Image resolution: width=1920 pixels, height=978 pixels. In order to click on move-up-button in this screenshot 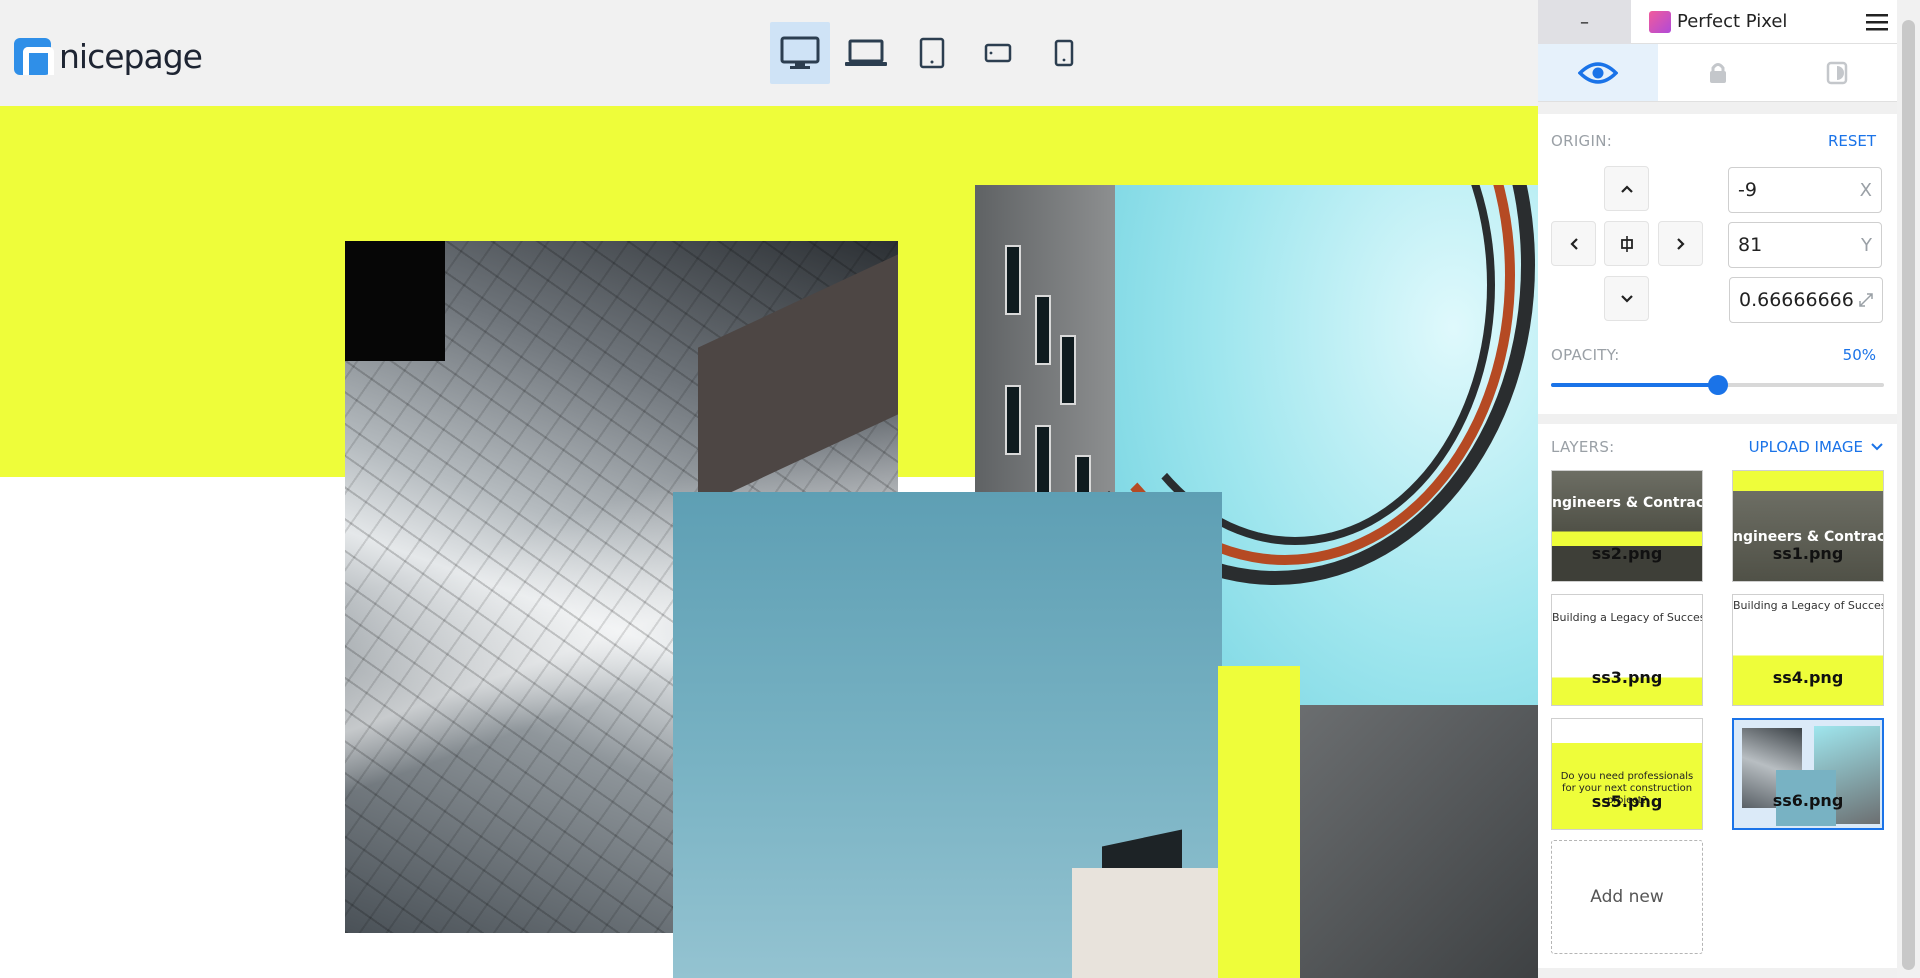, I will do `click(1626, 188)`.